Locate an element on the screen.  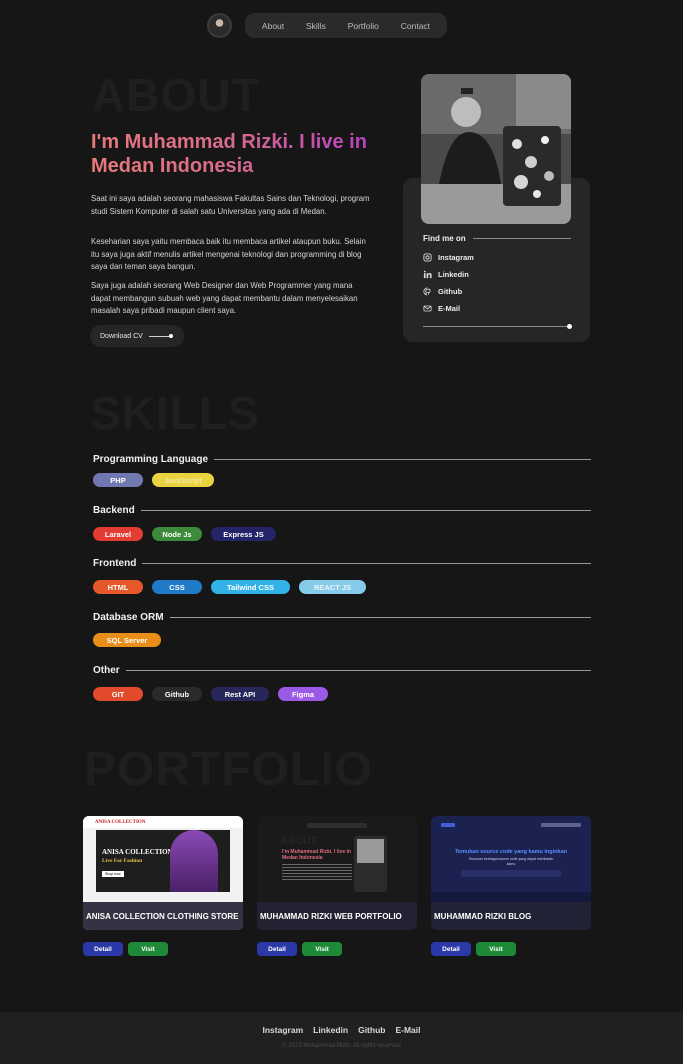
footer-links: Instagram Linkedin Github E-Mail is located at coordinates (341, 1030).